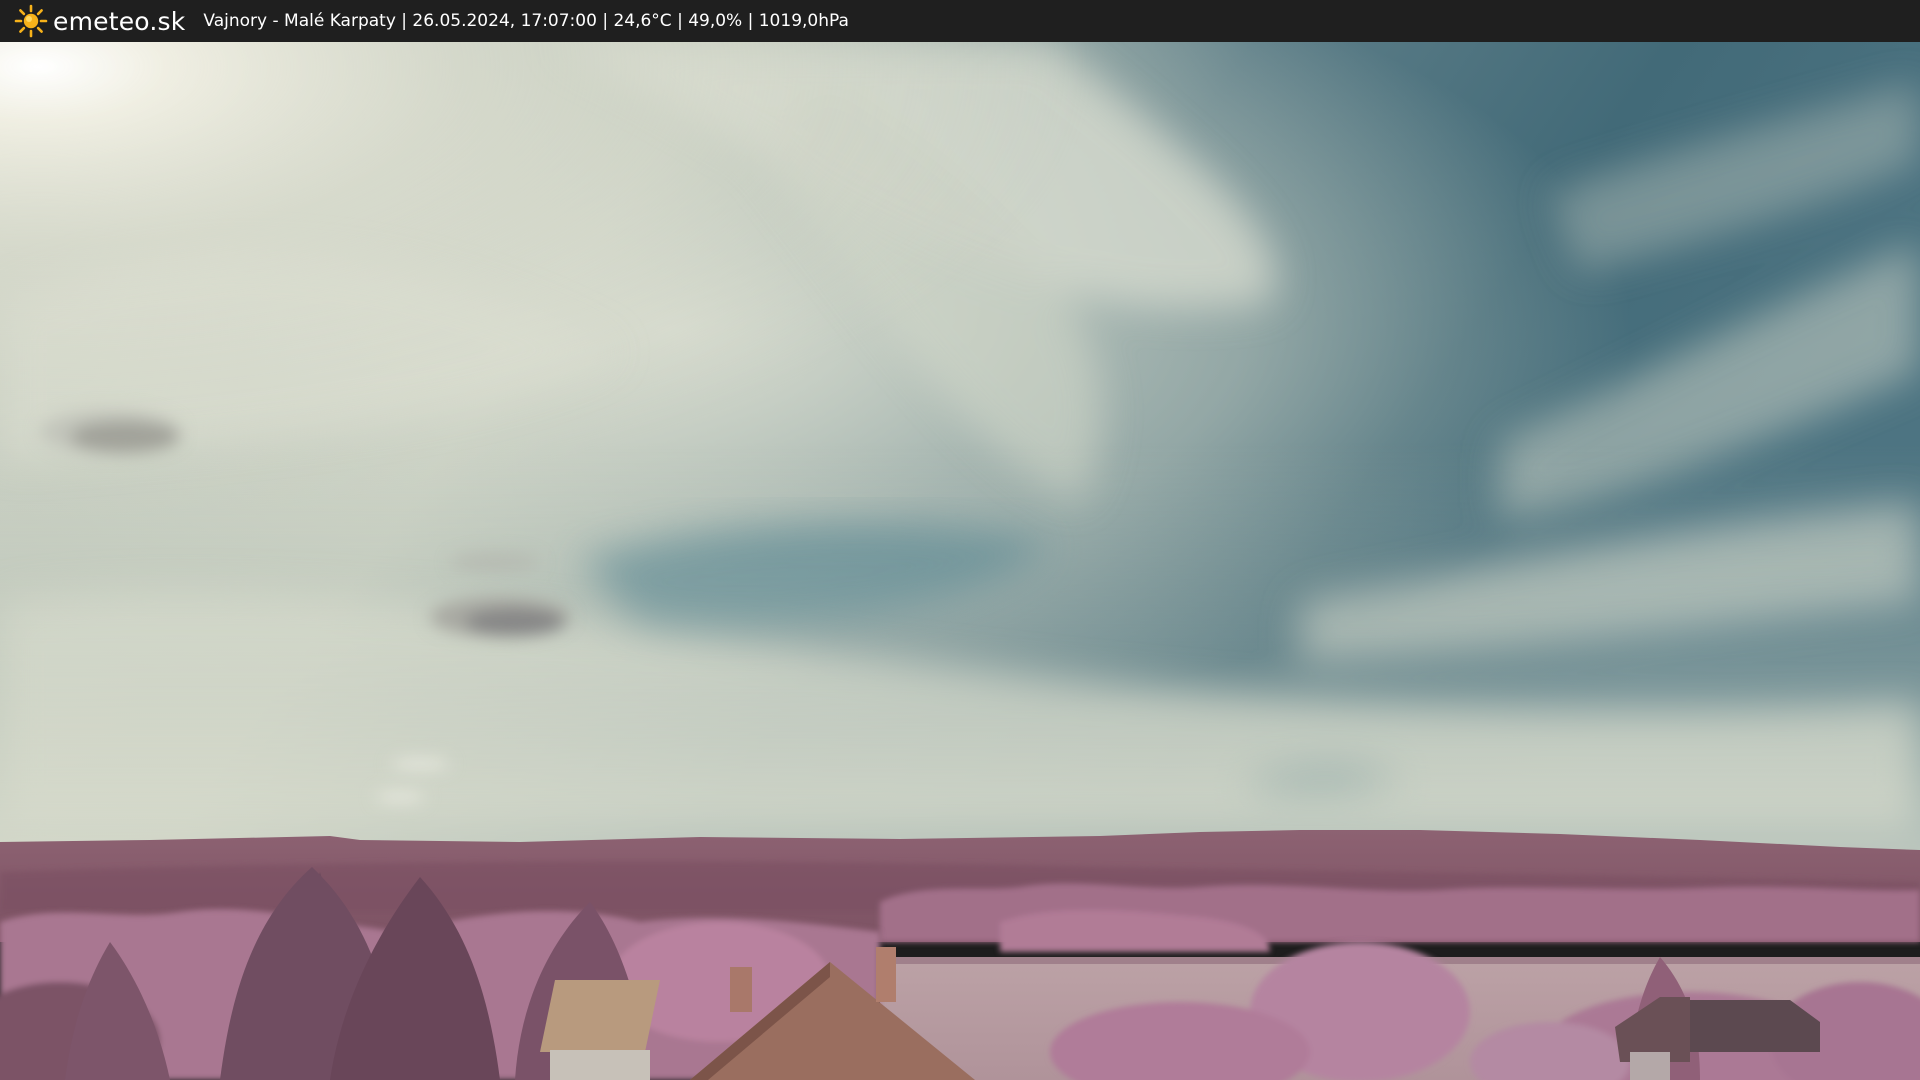 The image size is (1920, 1080). Describe the element at coordinates (119, 21) in the screenshot. I see `brand-name: emeteo.sk` at that location.